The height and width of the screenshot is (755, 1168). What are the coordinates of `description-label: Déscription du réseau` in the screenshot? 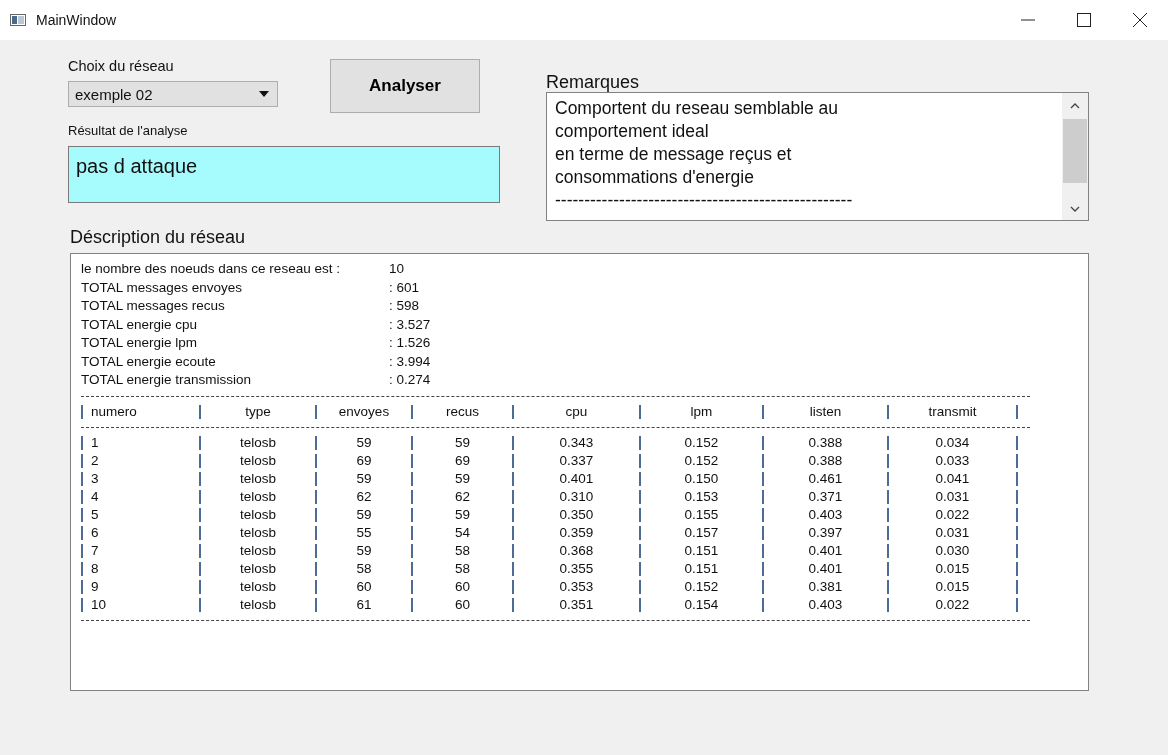 It's located at (158, 237).